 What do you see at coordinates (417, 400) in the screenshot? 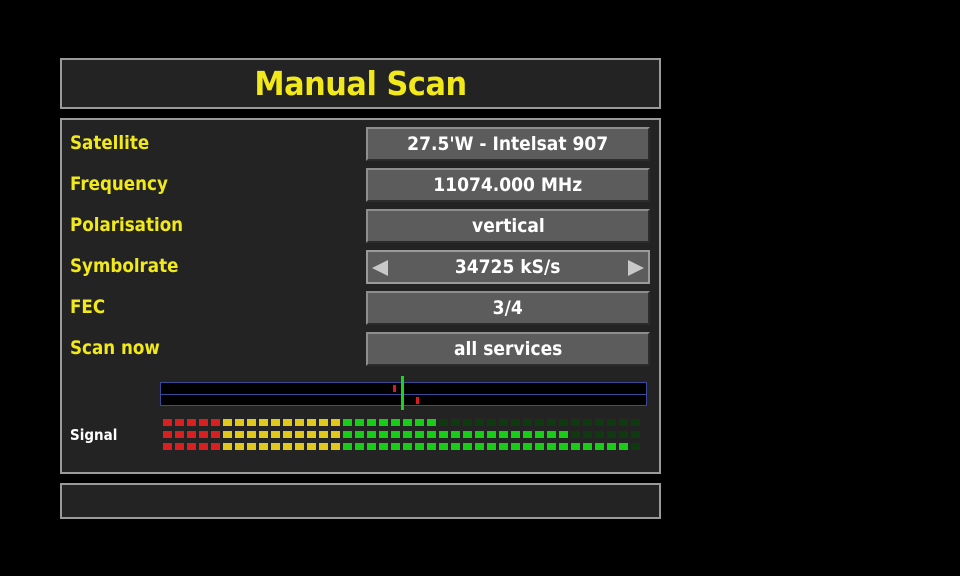
I see `tuner-marker-lower` at bounding box center [417, 400].